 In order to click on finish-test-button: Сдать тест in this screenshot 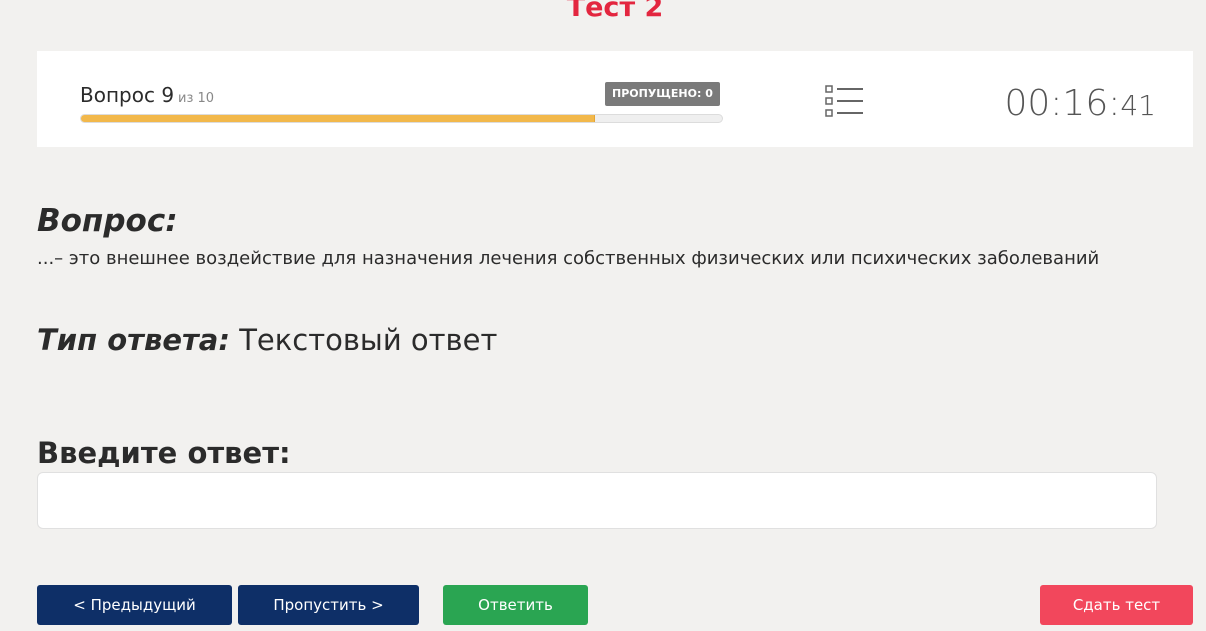, I will do `click(1116, 605)`.